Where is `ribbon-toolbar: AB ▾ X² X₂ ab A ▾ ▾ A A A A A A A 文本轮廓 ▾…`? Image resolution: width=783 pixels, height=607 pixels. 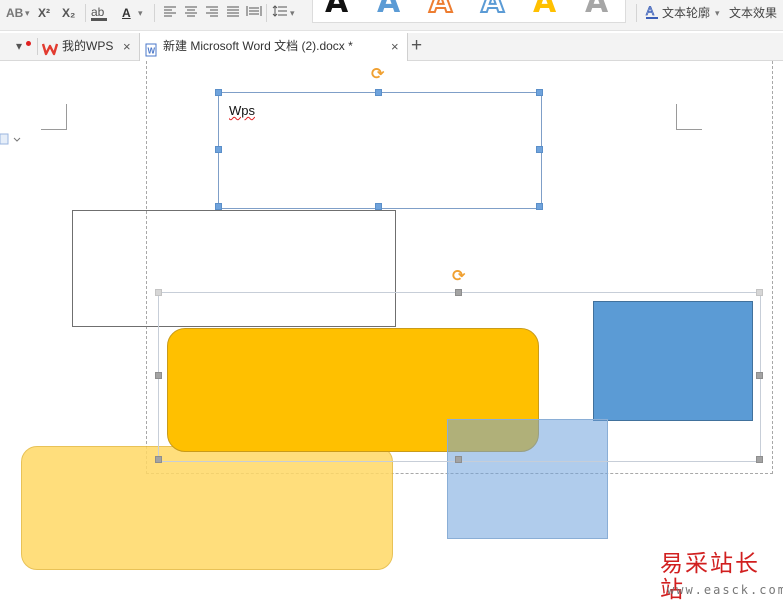 ribbon-toolbar: AB ▾ X² X₂ ab A ▾ ▾ A A A A A A A 文本轮廓 ▾… is located at coordinates (391, 15).